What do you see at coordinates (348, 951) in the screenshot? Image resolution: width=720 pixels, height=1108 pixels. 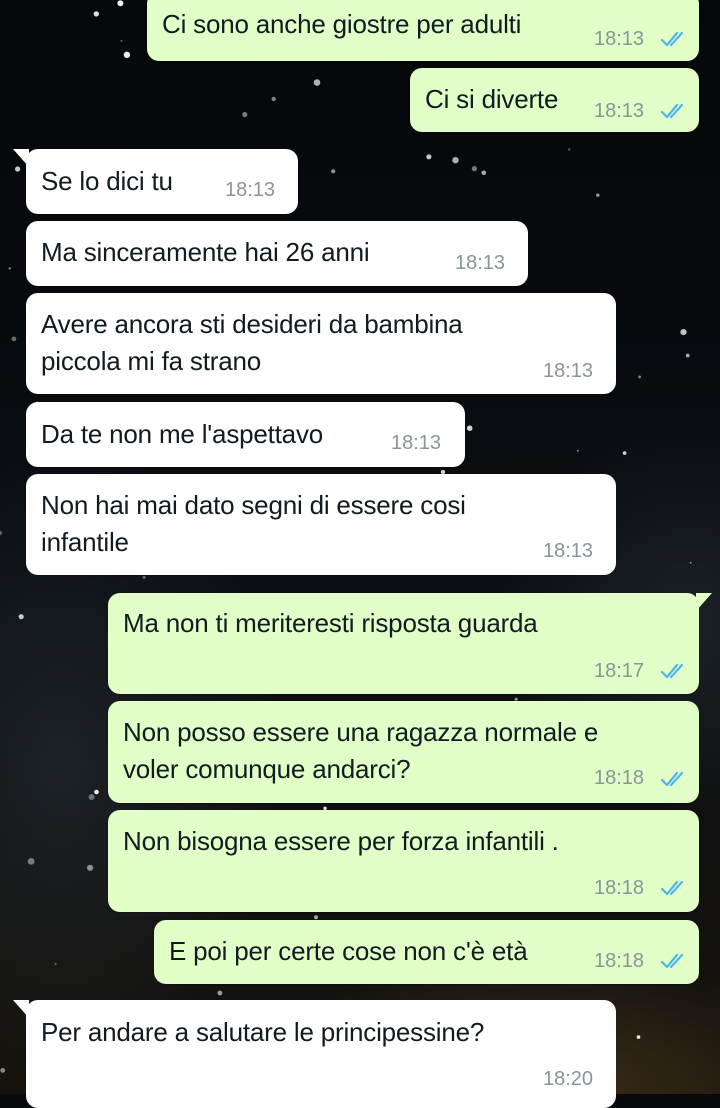 I see `message-text: E poi per certe cose non c'è età` at bounding box center [348, 951].